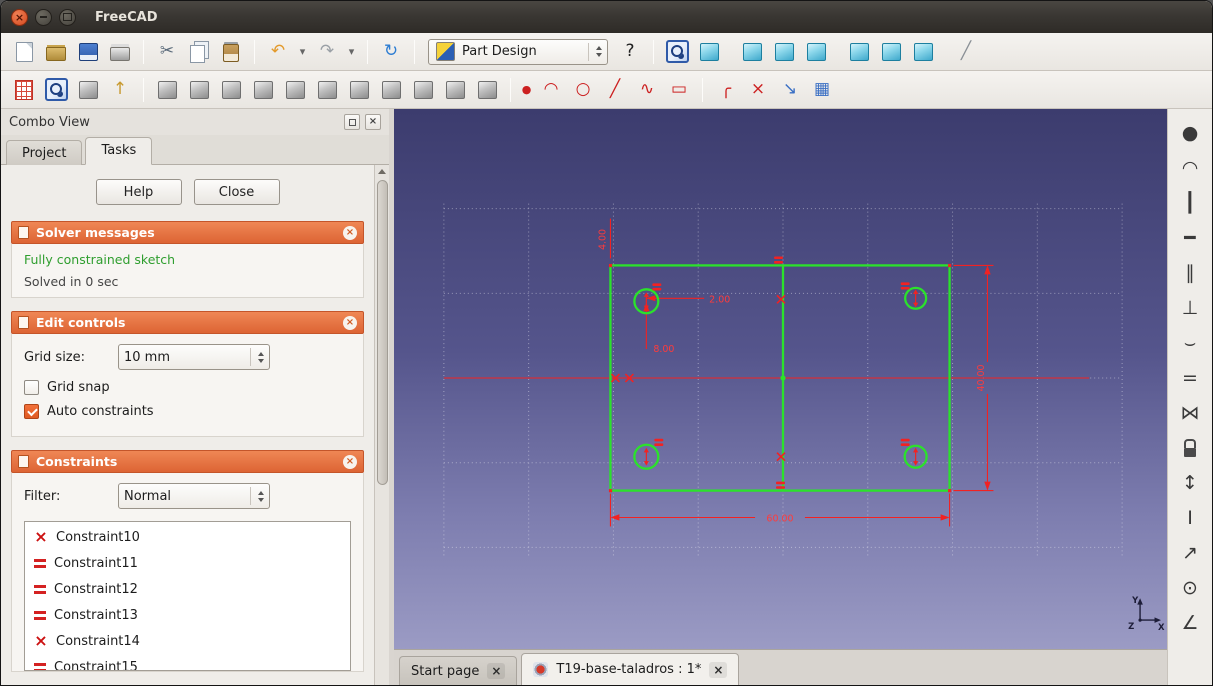 The image size is (1213, 686). I want to click on constrain-angle-icon: ∠, so click(1190, 623).